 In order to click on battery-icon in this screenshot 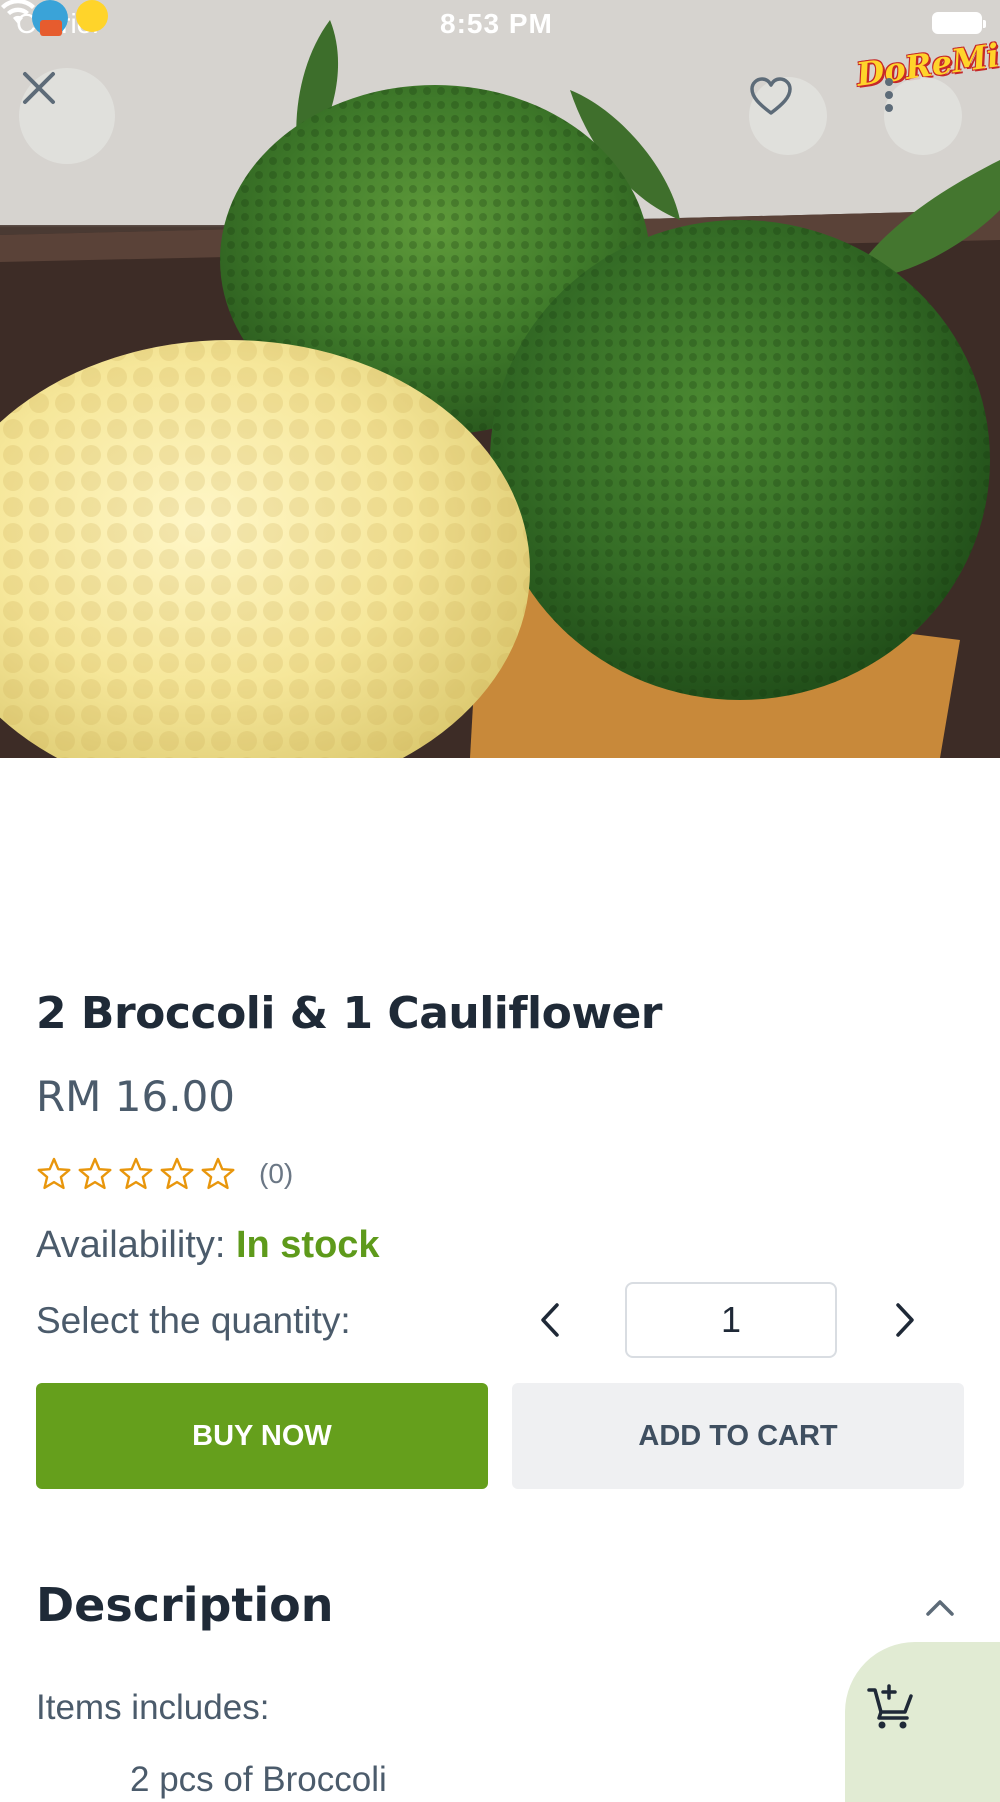, I will do `click(959, 23)`.